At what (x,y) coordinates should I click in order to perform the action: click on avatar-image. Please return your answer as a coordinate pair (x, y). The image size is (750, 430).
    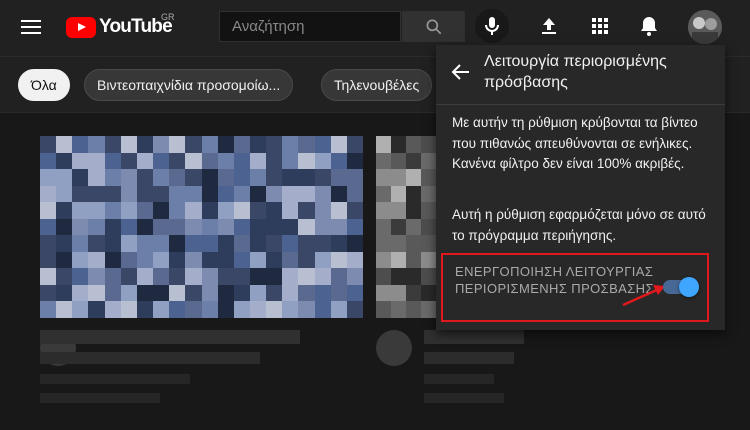
    Looking at the image, I should click on (705, 27).